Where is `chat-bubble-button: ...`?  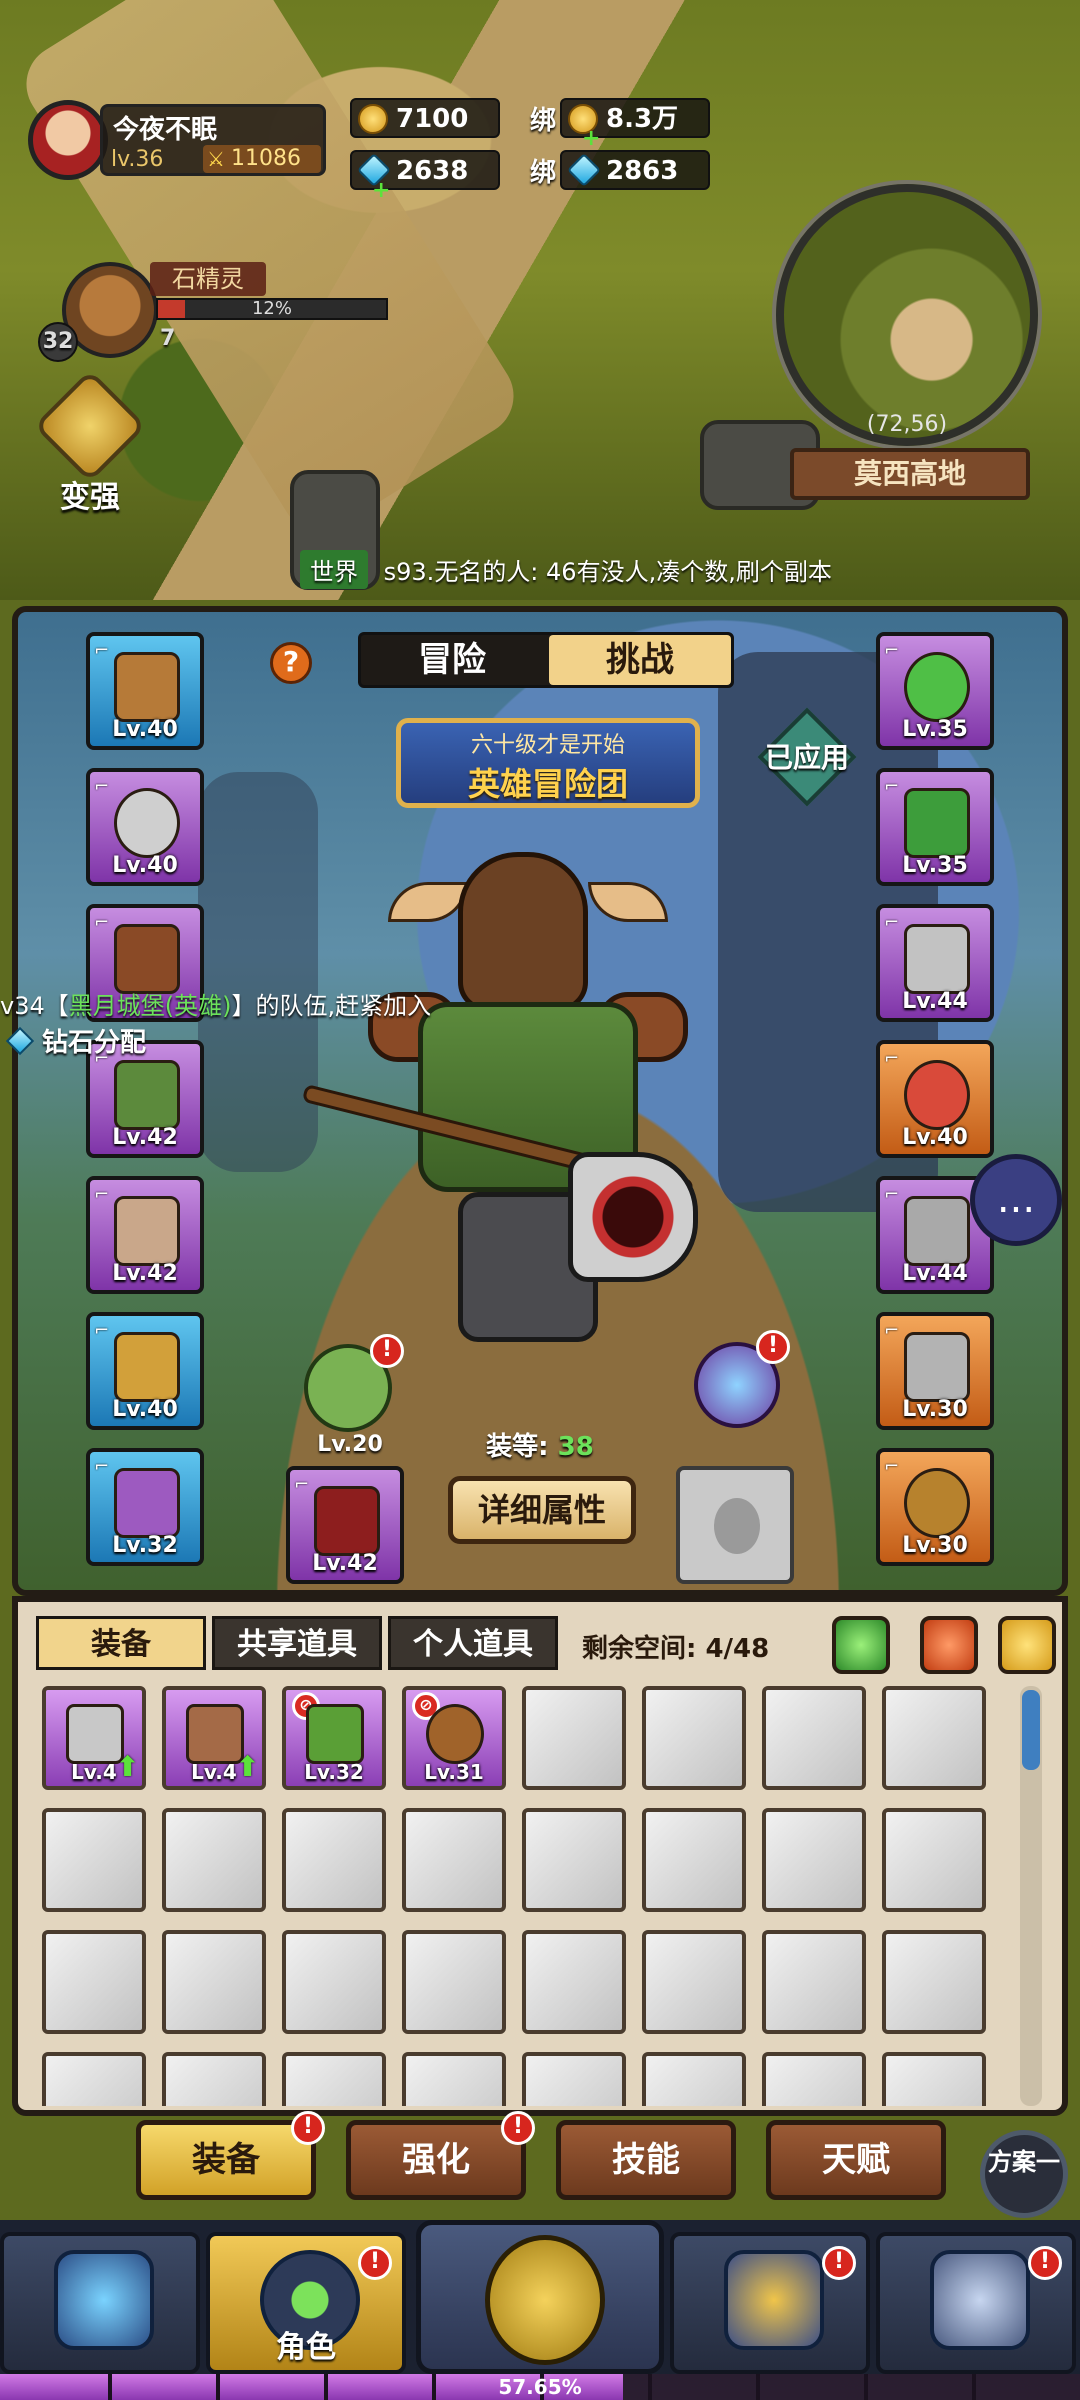 chat-bubble-button: ... is located at coordinates (1016, 1200).